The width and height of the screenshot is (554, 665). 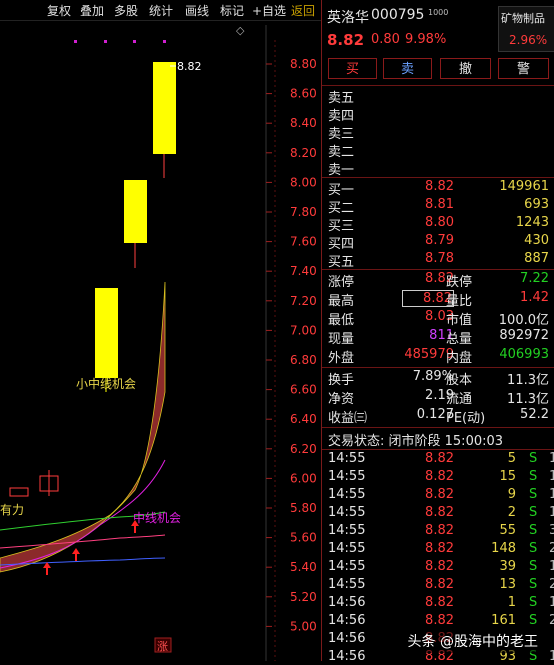 What do you see at coordinates (232, 10) in the screenshot?
I see `toolbar-mark: 标记` at bounding box center [232, 10].